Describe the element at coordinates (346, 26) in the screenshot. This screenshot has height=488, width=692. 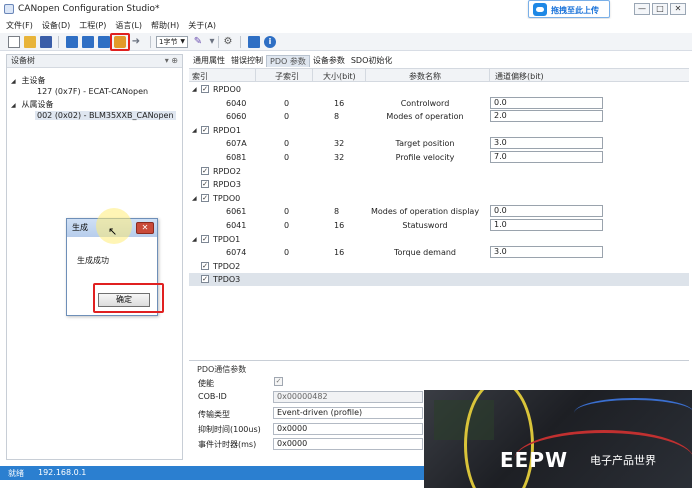
I see `menu-bar: 文件(F) 设备(D) 工程(P) 语言(L) 帮助(H) 关于(A)` at that location.